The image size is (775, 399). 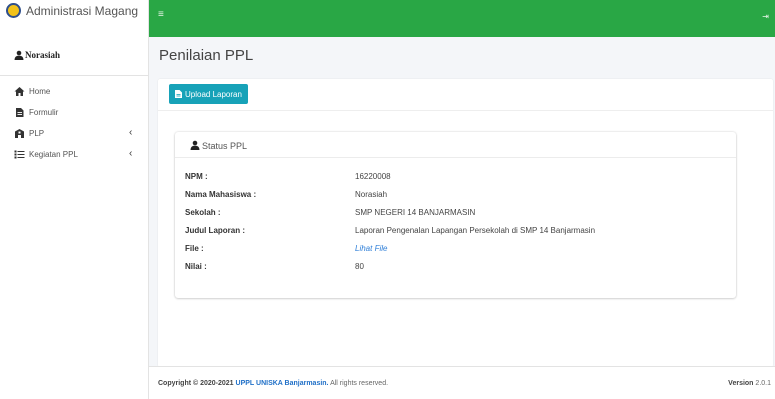 I want to click on field-label: Judul Laporan :, so click(x=215, y=230).